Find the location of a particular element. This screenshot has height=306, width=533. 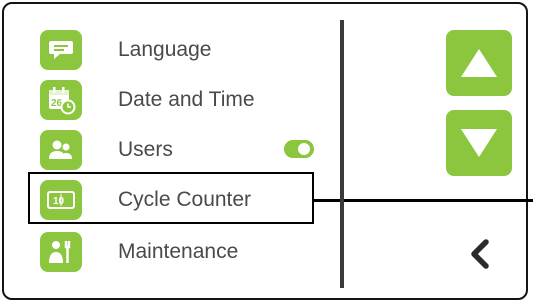

users-icon is located at coordinates (61, 150).